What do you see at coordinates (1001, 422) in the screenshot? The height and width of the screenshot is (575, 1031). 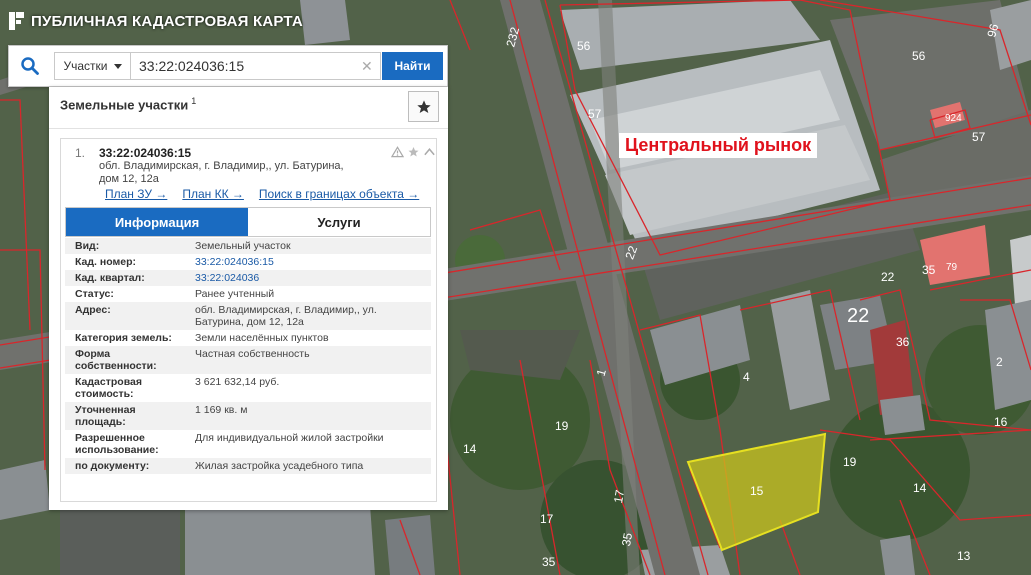 I see `svg-text: 16` at bounding box center [1001, 422].